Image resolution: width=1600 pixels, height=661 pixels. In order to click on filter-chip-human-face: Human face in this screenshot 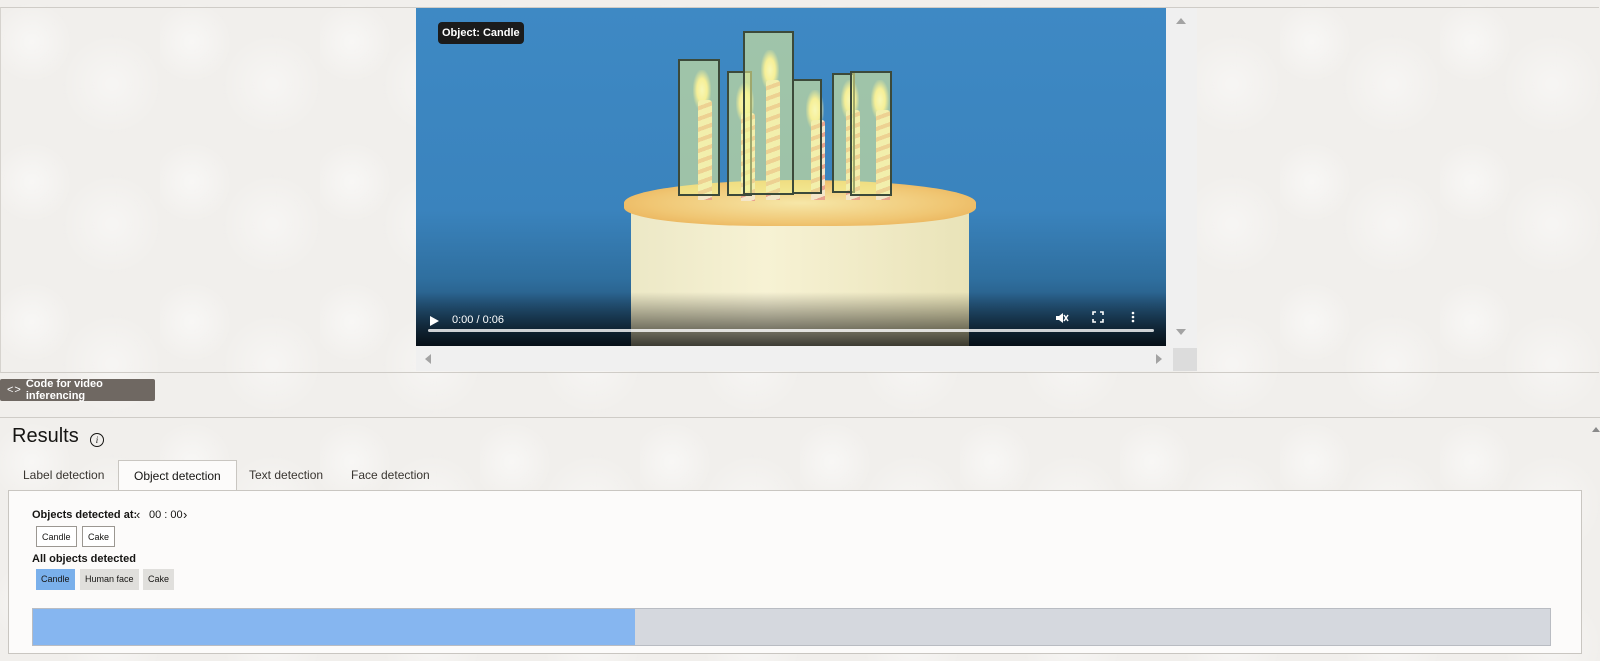, I will do `click(109, 579)`.